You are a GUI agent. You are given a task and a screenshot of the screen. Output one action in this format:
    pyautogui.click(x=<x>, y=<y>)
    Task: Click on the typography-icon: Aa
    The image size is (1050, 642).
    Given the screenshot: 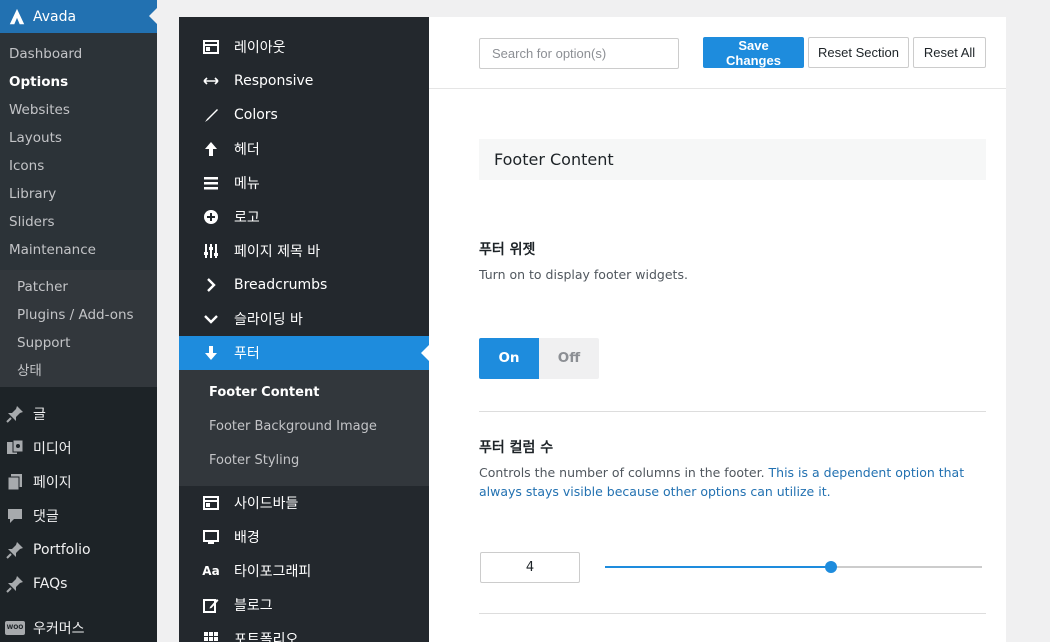 What is the action you would take?
    pyautogui.click(x=211, y=571)
    